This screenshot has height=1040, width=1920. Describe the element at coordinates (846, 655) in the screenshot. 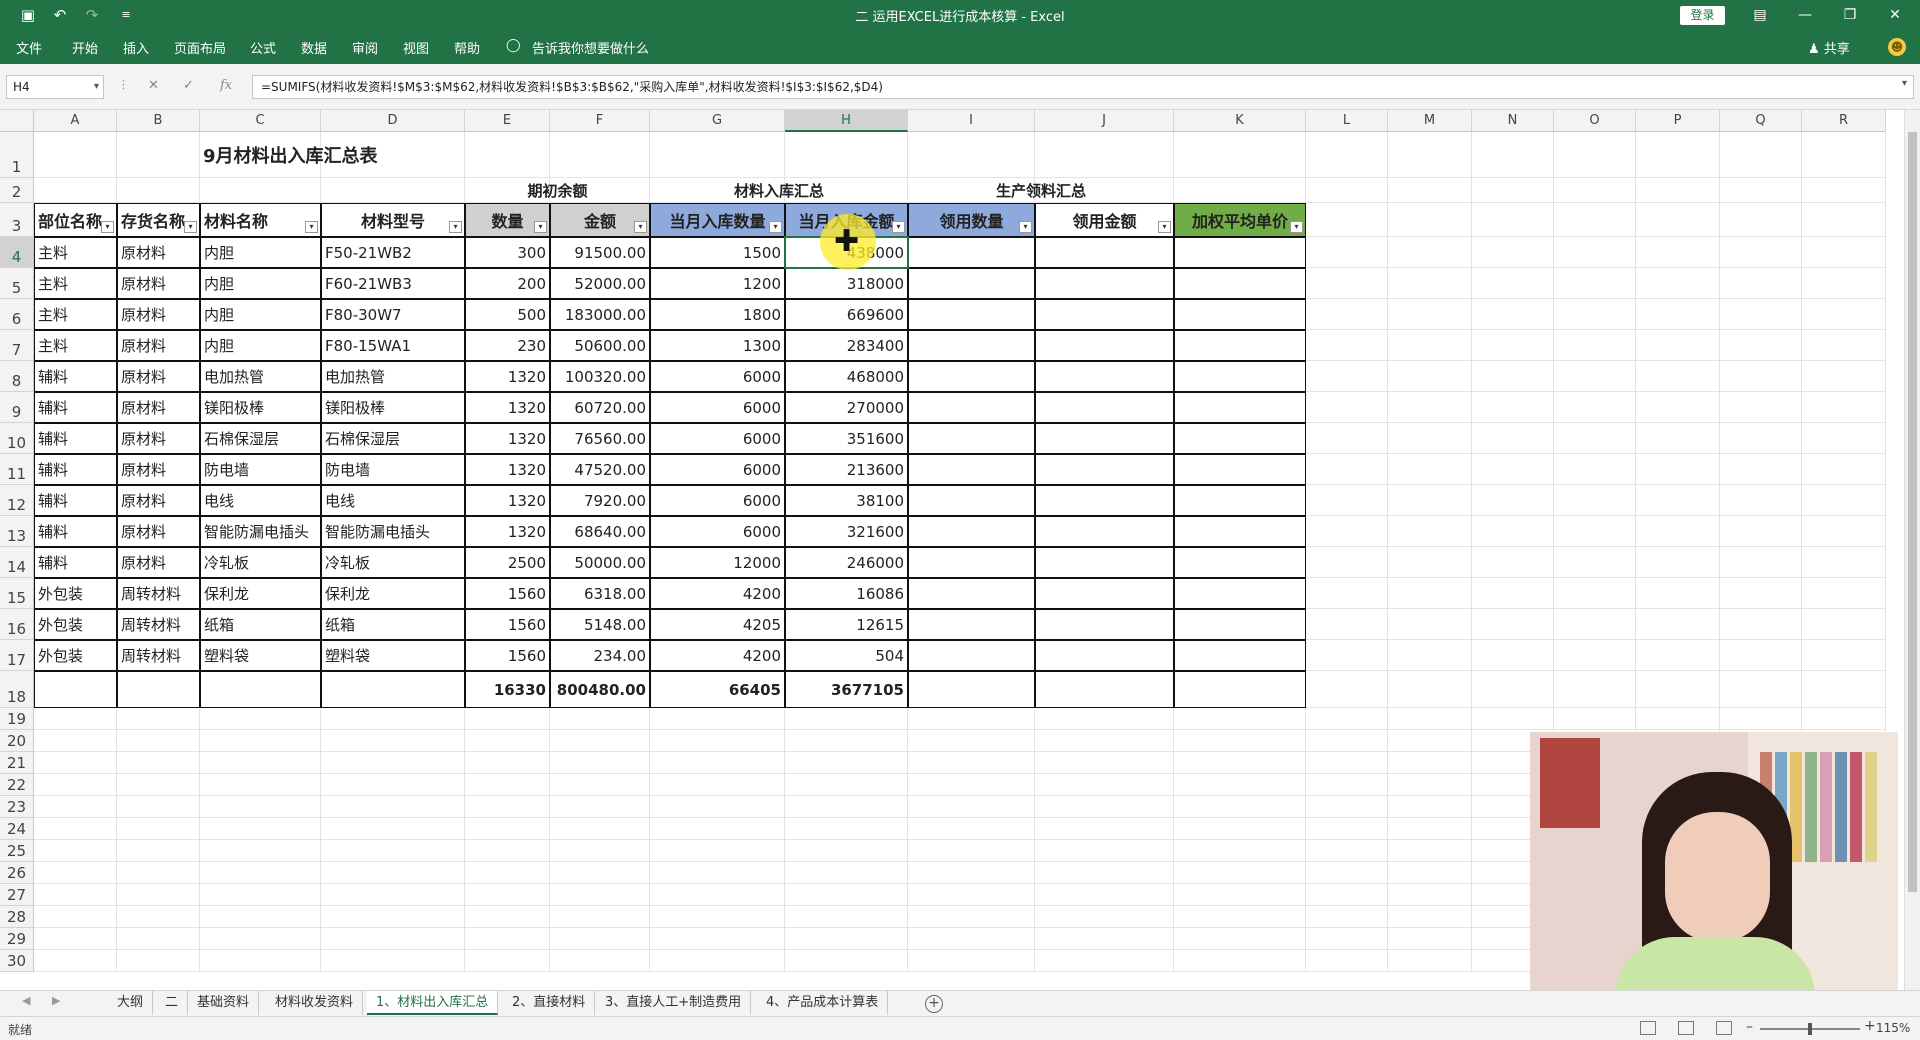

I see `table-cell: 504` at that location.